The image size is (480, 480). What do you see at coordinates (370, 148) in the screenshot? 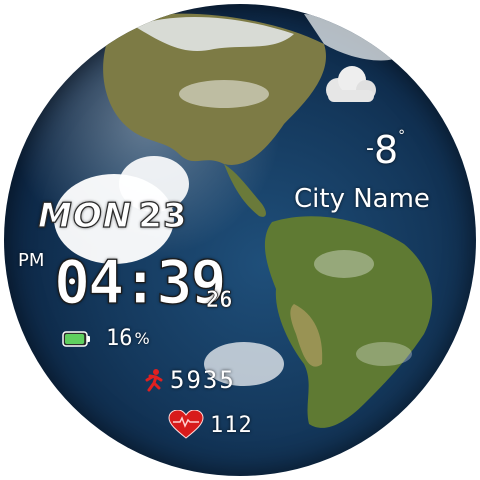
I see `temperature-sign: -` at bounding box center [370, 148].